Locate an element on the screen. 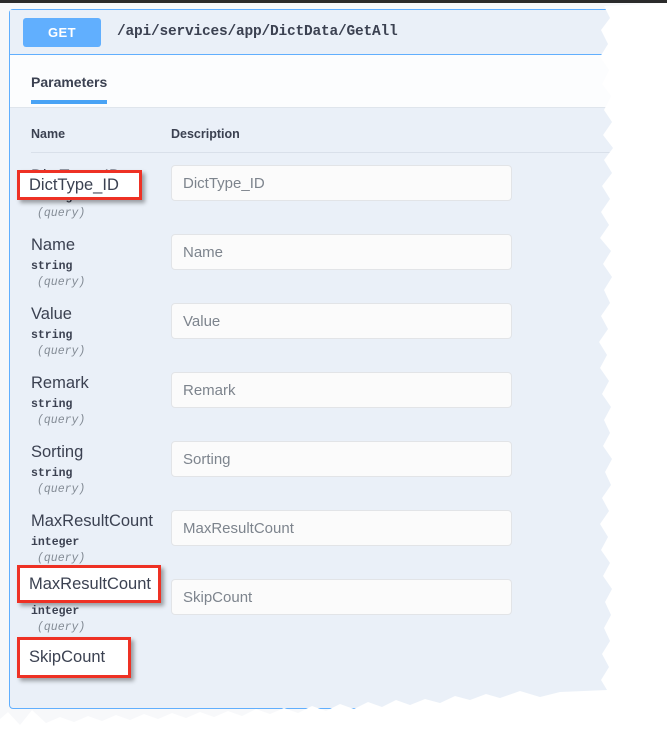 This screenshot has width=667, height=744. parameter-name-cell: MaxResultCount integer (query) is located at coordinates (101, 537).